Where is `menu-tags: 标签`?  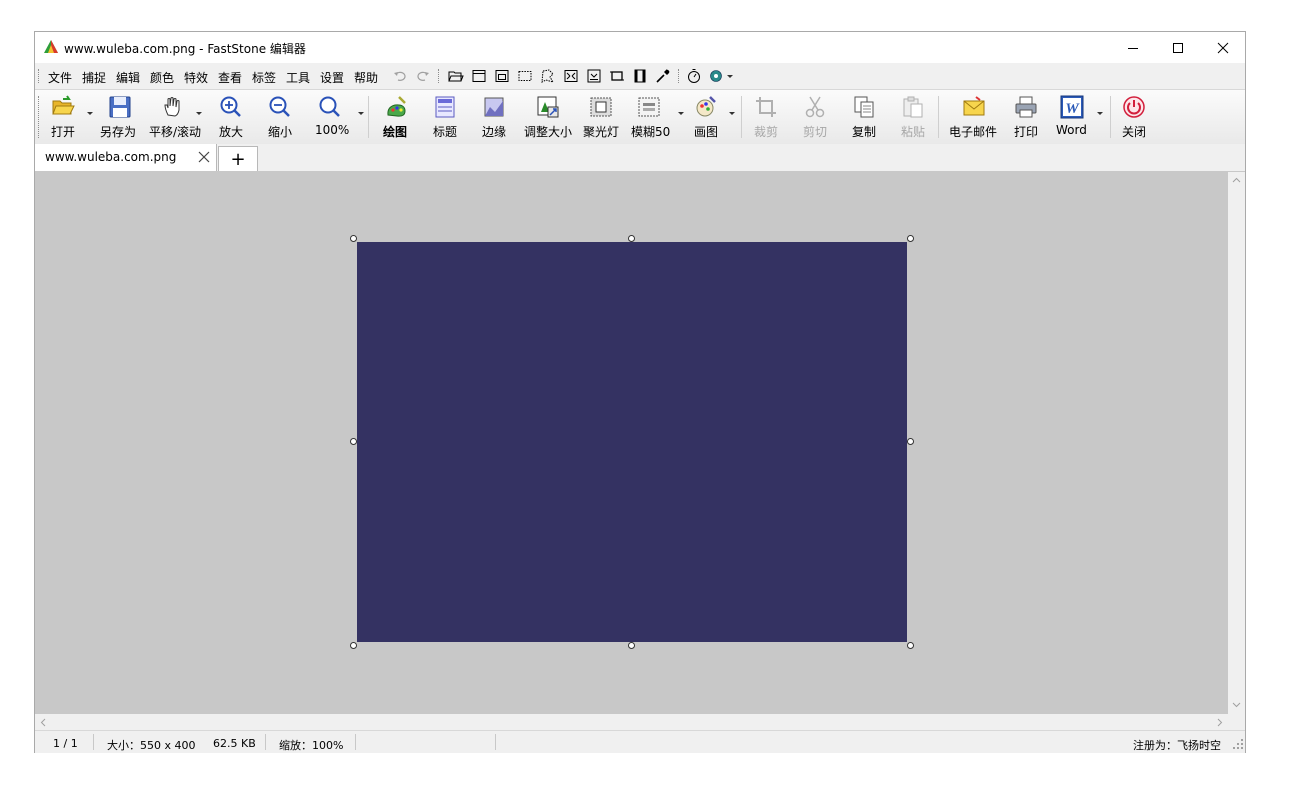 menu-tags: 标签 is located at coordinates (264, 77).